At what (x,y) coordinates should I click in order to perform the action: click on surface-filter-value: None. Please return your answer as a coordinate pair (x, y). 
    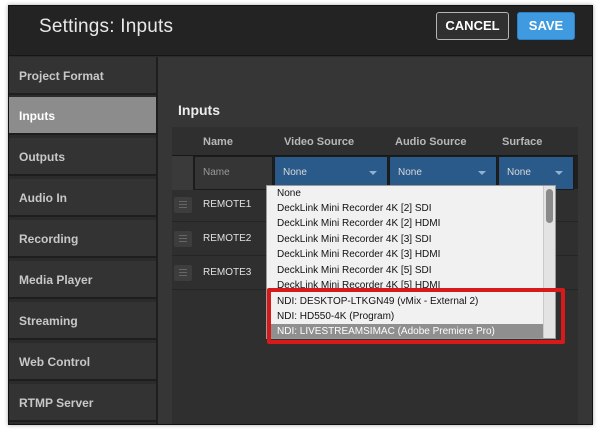
    Looking at the image, I should click on (519, 172).